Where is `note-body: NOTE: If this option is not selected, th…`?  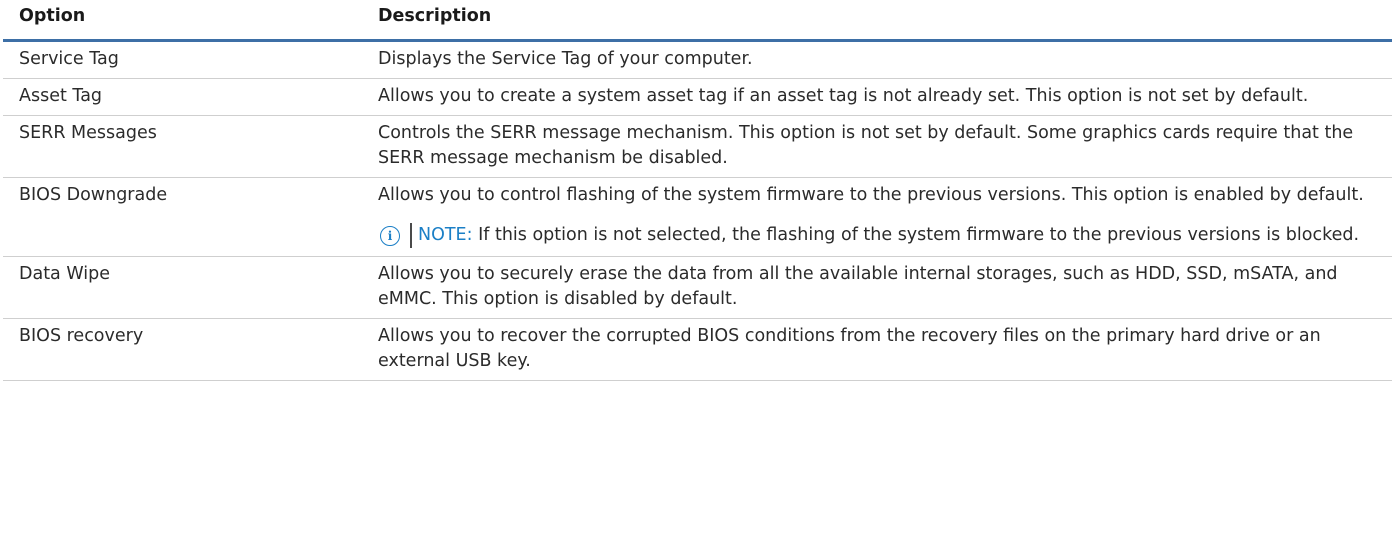 note-body: NOTE: If this option is not selected, th… is located at coordinates (884, 235).